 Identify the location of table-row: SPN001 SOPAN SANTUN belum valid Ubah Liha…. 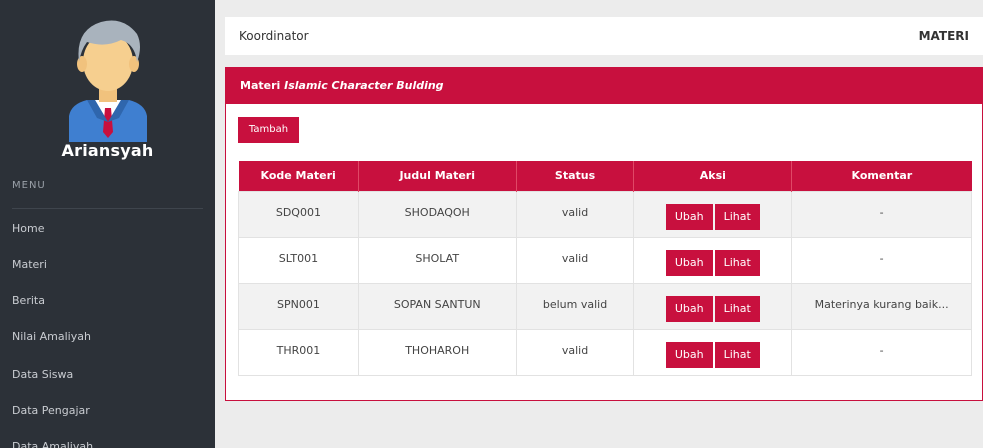
(605, 306).